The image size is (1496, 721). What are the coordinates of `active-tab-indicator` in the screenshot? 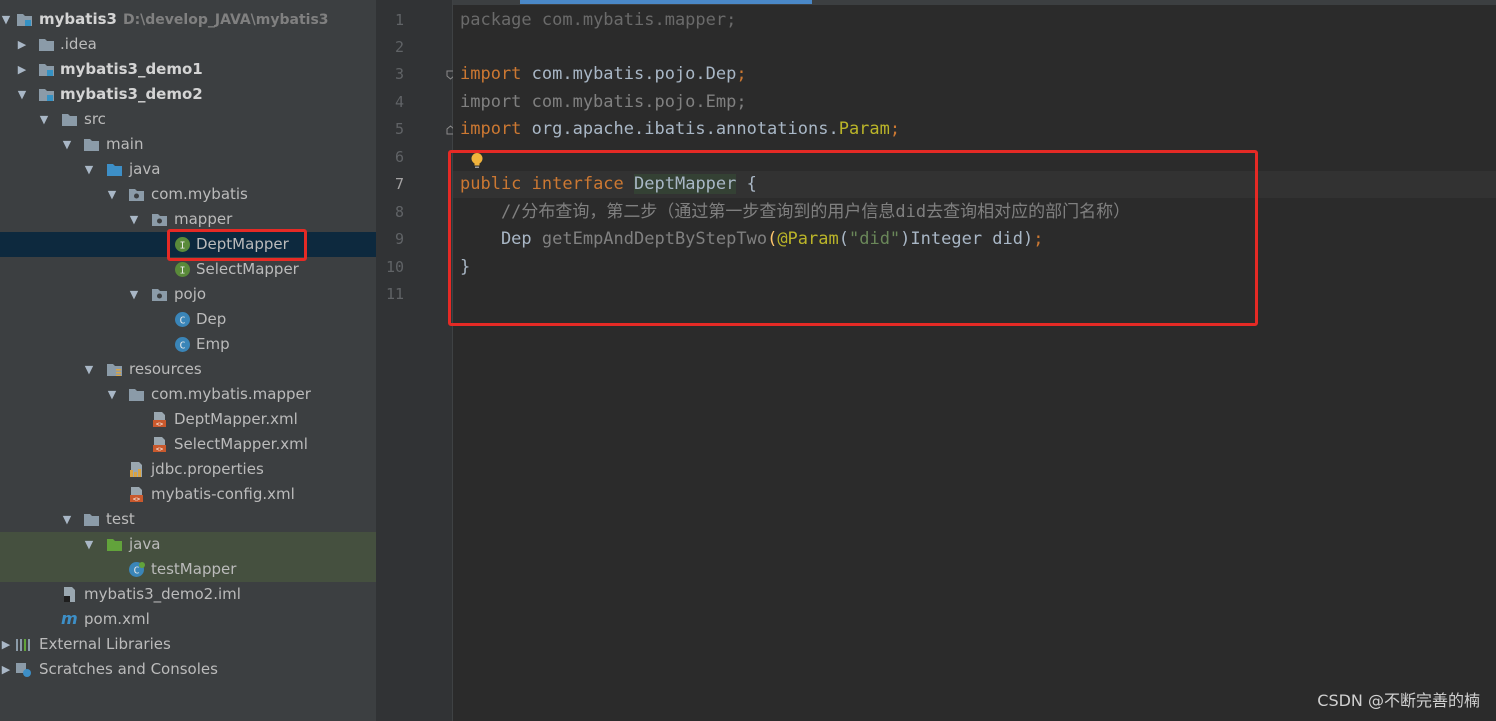 It's located at (666, 2).